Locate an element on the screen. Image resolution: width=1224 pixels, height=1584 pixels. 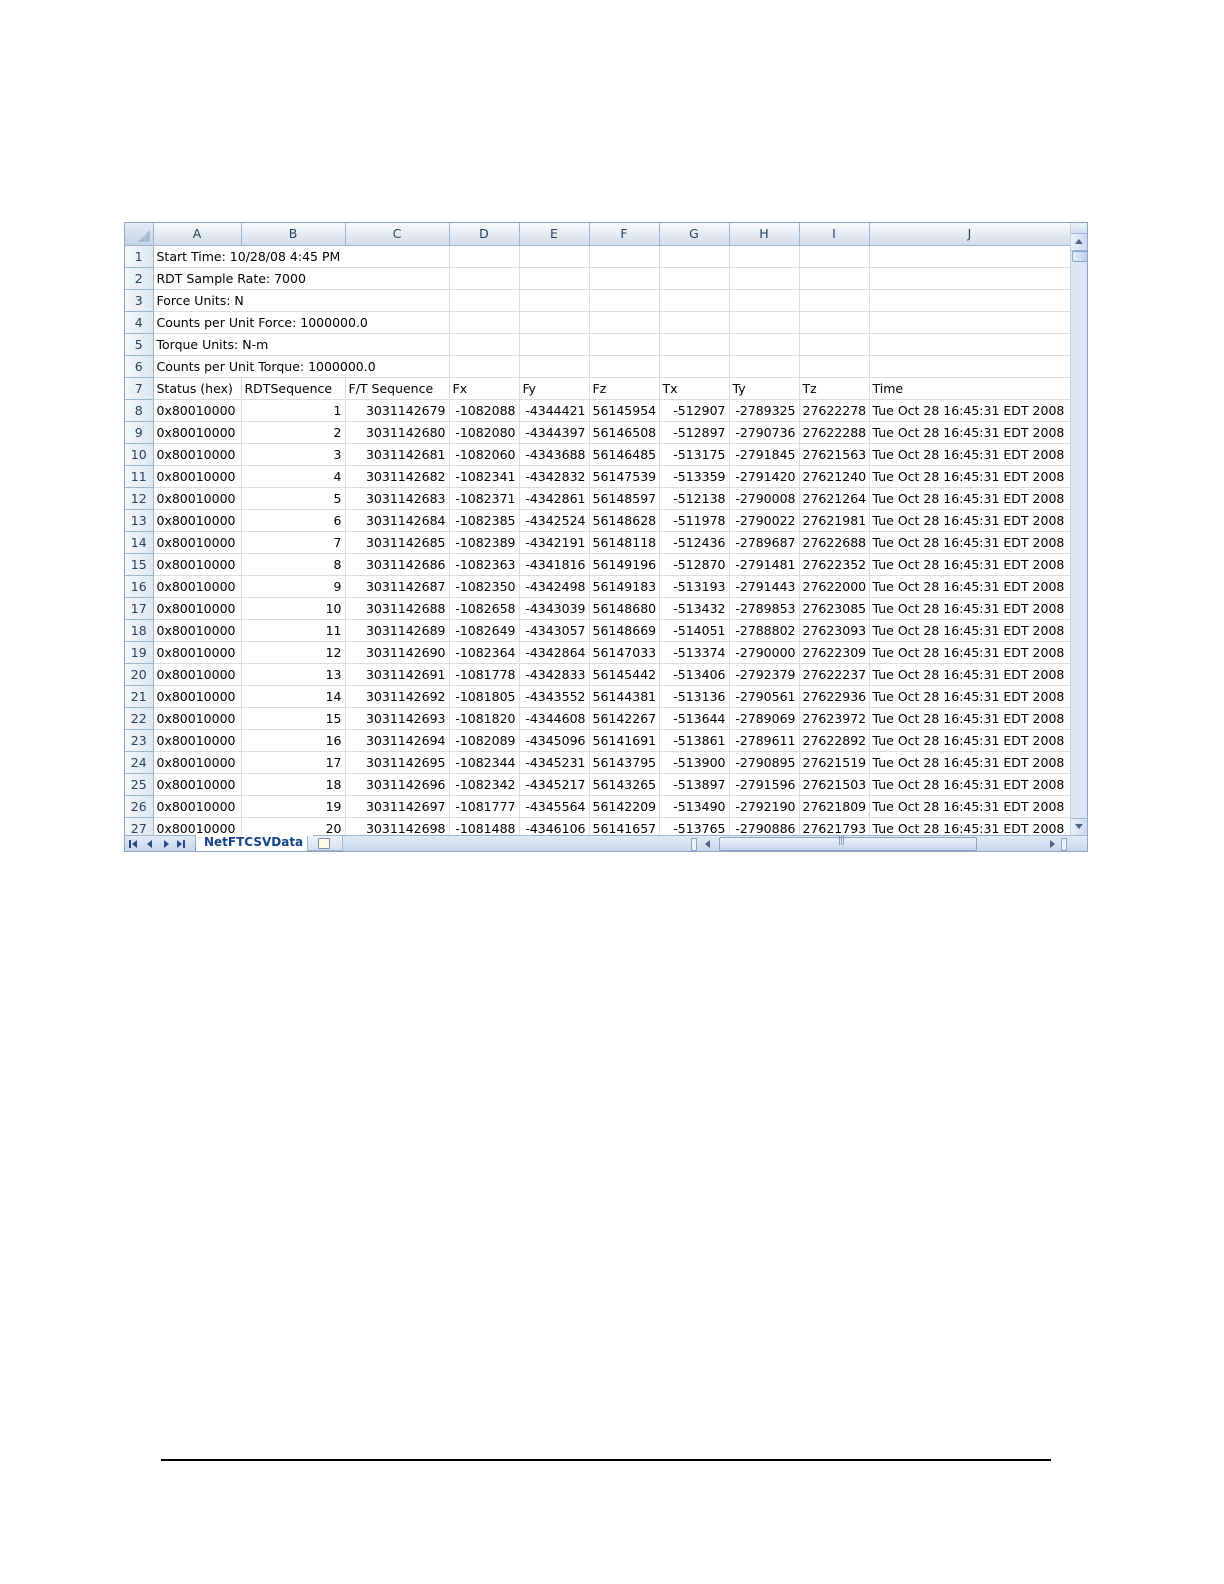
data-cell: -4342191 is located at coordinates (554, 542).